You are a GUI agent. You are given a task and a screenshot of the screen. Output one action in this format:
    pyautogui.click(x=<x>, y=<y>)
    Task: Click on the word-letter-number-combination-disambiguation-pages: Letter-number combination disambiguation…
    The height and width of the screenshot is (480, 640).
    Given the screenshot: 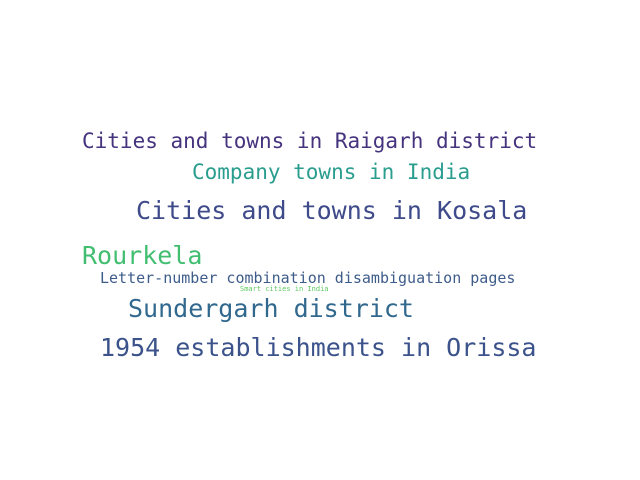 What is the action you would take?
    pyautogui.click(x=308, y=278)
    